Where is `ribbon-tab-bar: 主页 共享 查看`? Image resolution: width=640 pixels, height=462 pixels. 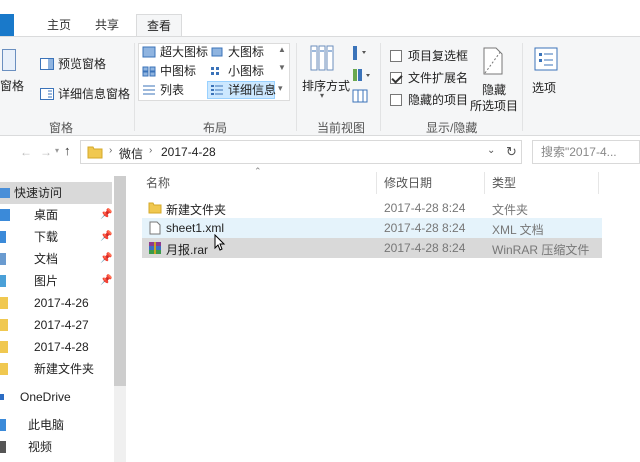
ribbon-tab-bar: 主页 共享 查看 is located at coordinates (320, 18).